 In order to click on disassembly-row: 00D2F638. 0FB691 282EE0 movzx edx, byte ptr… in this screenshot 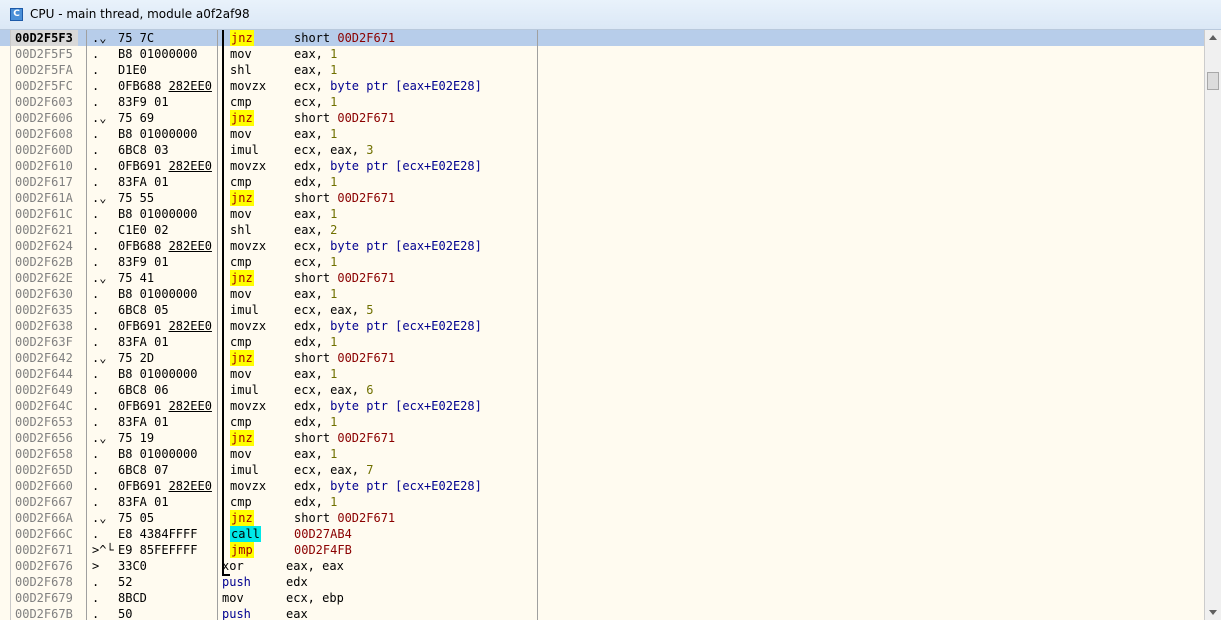, I will do `click(602, 326)`.